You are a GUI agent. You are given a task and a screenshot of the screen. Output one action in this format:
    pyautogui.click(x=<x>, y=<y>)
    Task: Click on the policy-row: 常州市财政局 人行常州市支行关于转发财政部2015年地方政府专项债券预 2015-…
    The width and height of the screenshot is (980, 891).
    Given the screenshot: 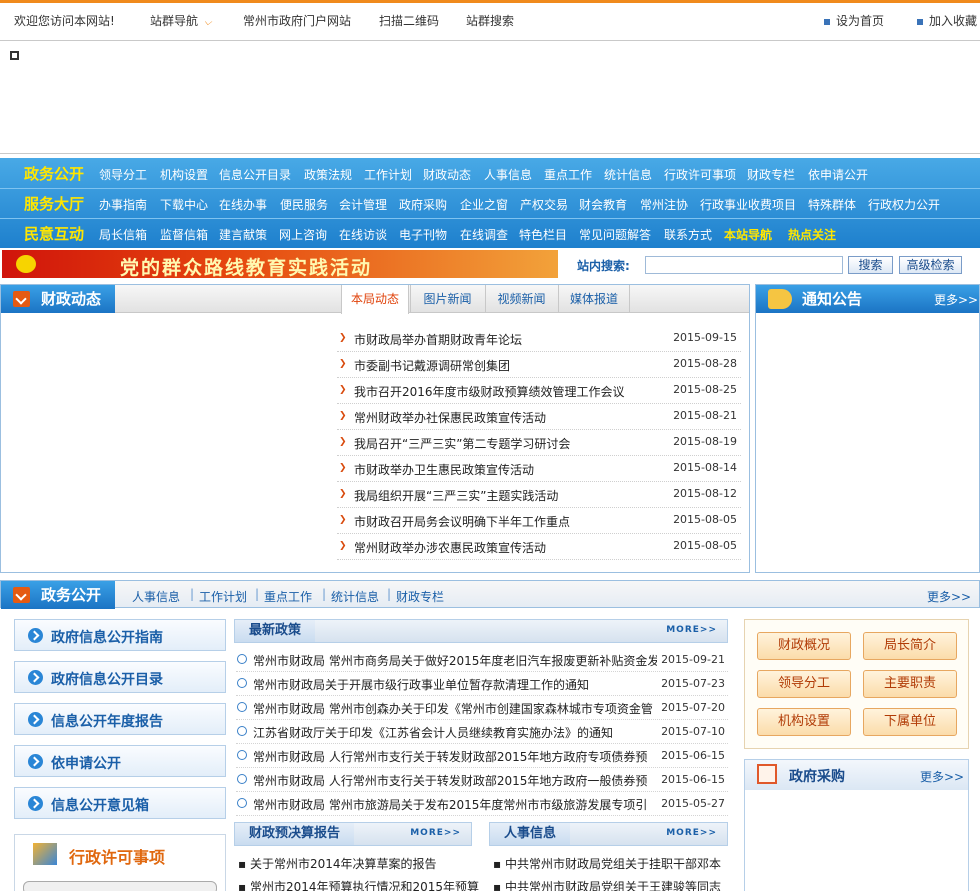 What is the action you would take?
    pyautogui.click(x=482, y=756)
    